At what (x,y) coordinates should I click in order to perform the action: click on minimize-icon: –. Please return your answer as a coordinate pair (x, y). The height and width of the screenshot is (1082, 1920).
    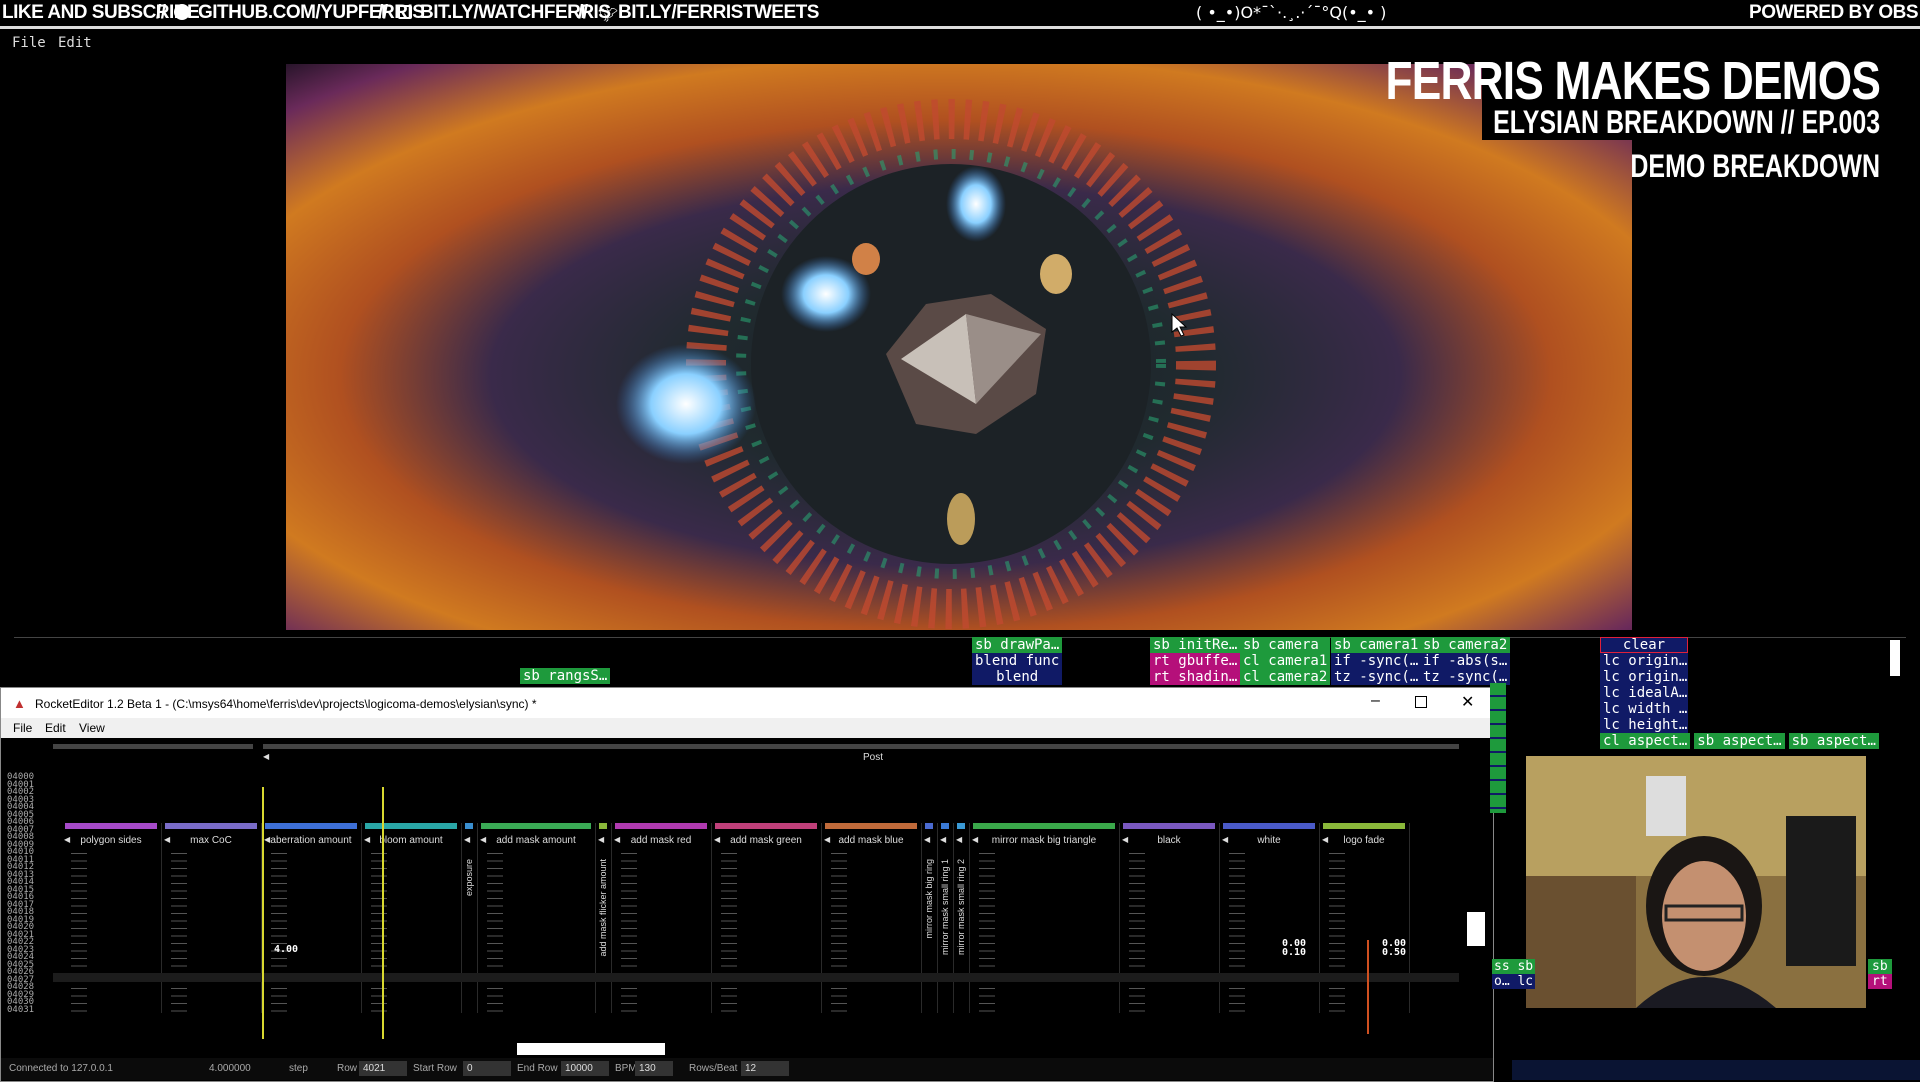
    Looking at the image, I should click on (1375, 701).